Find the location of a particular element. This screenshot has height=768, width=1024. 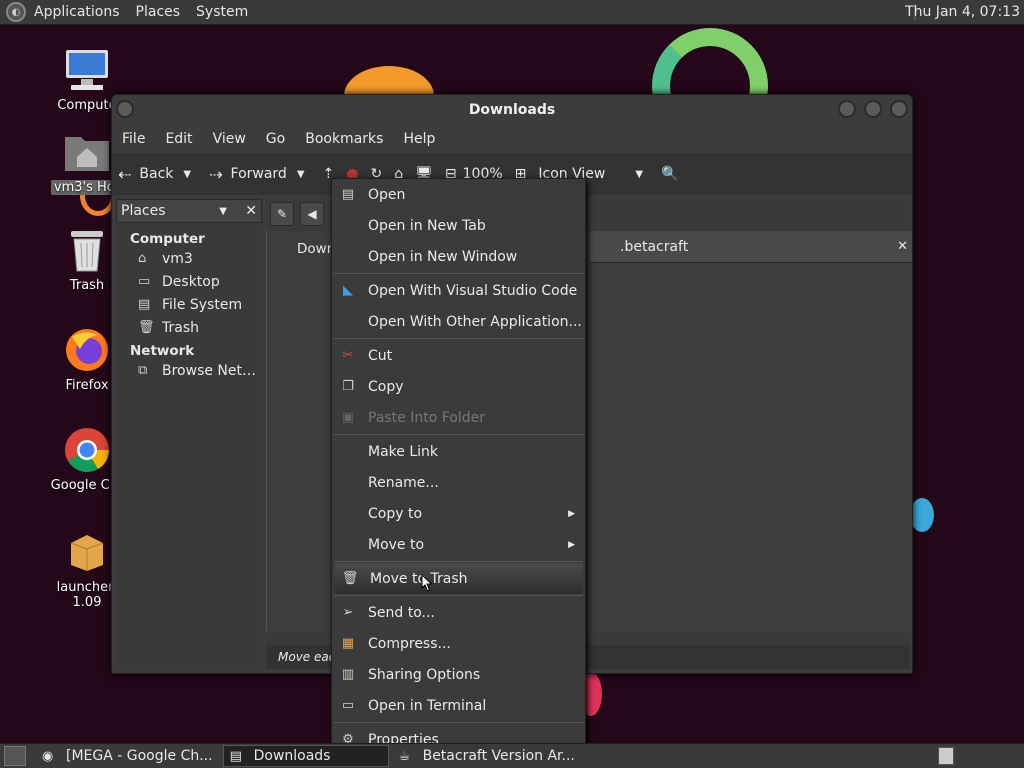

menu-item-label: Open in New Window is located at coordinates (443, 256).